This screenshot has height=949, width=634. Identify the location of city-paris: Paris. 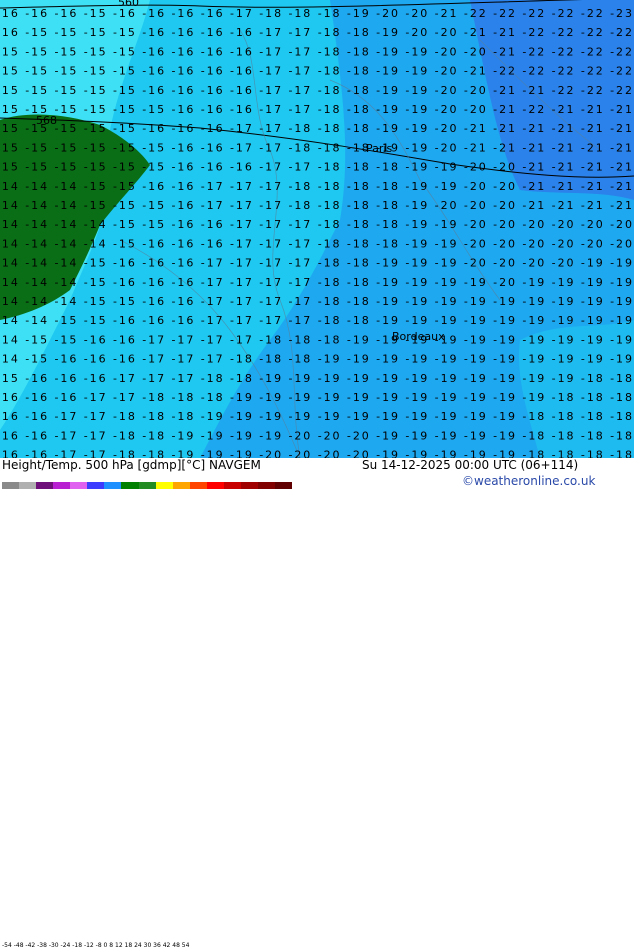
(379, 148).